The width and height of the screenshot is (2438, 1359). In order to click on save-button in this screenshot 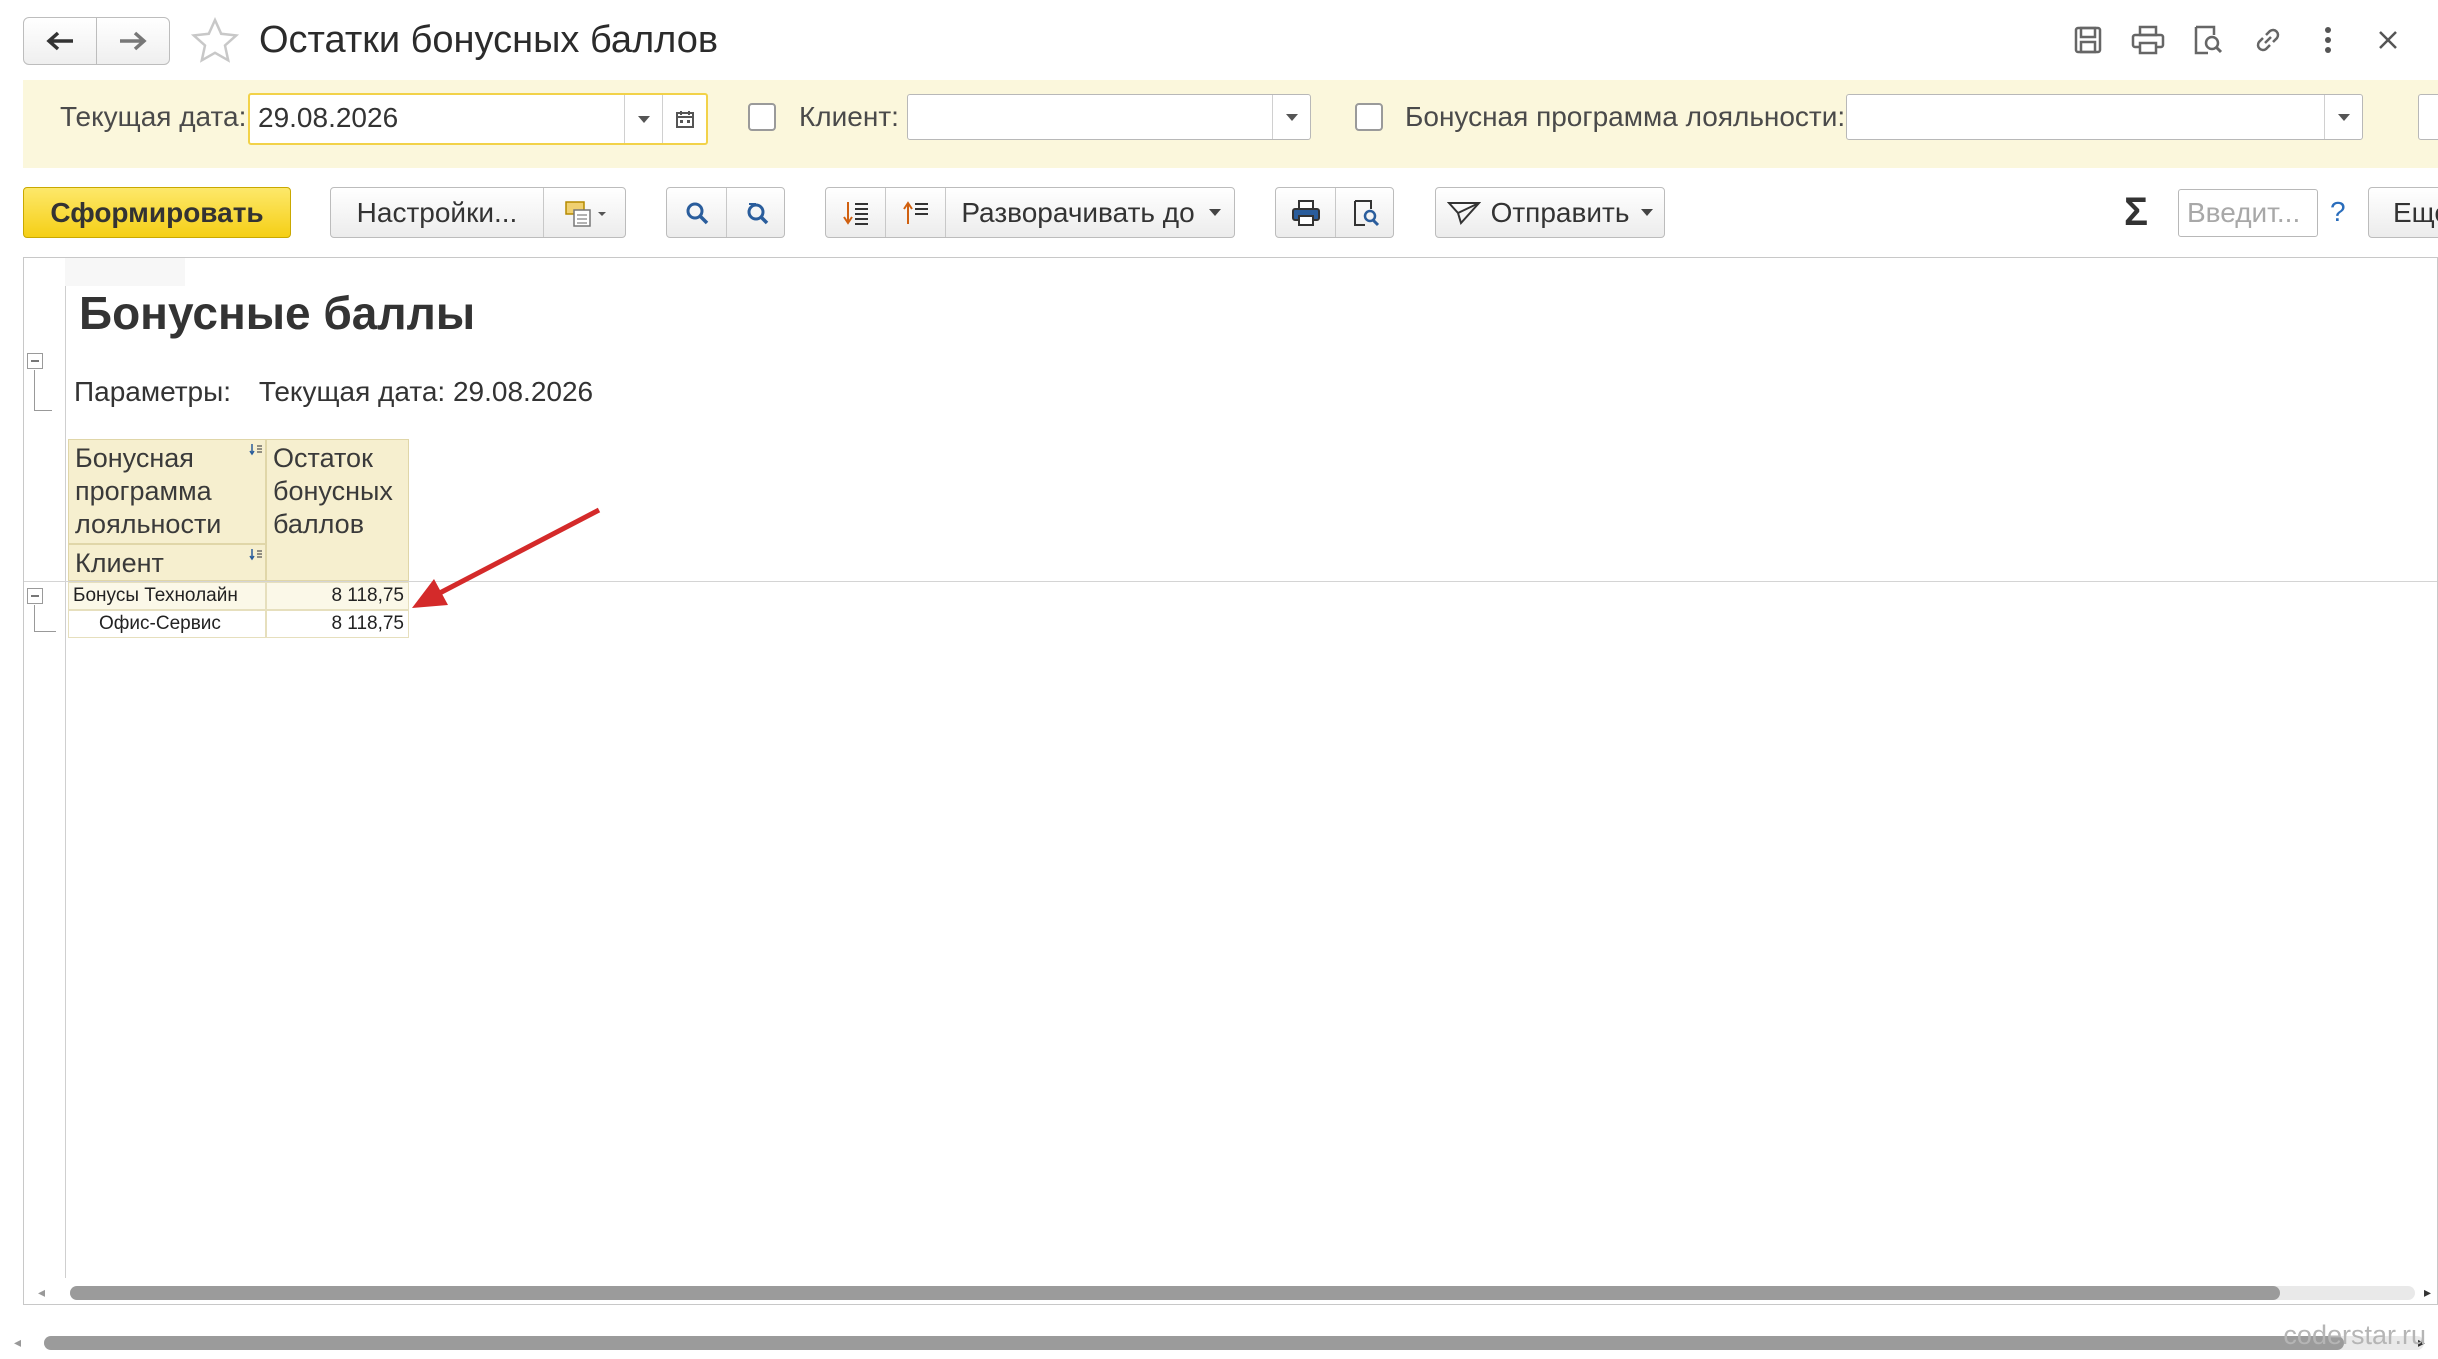, I will do `click(2088, 40)`.